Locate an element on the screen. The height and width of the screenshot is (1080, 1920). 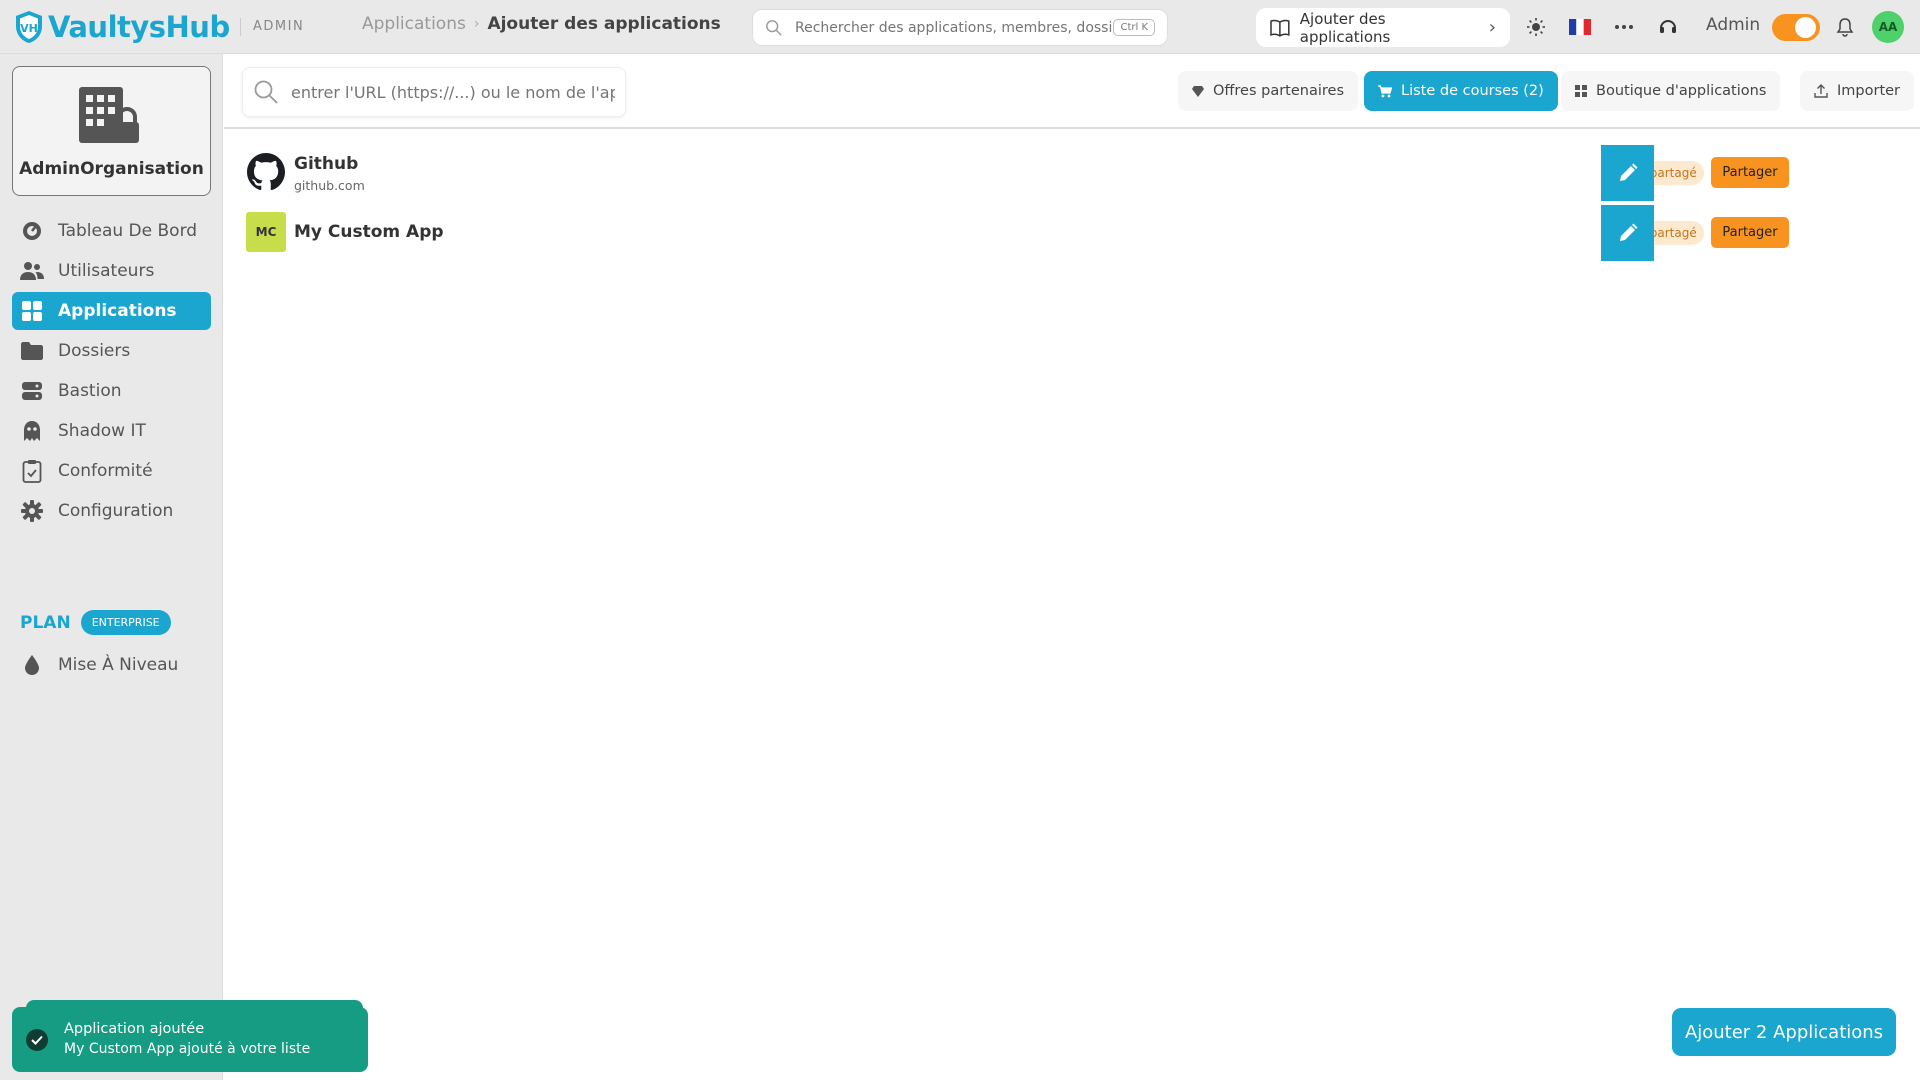
sidebar-item-configuration: Configuration is located at coordinates (111, 511).